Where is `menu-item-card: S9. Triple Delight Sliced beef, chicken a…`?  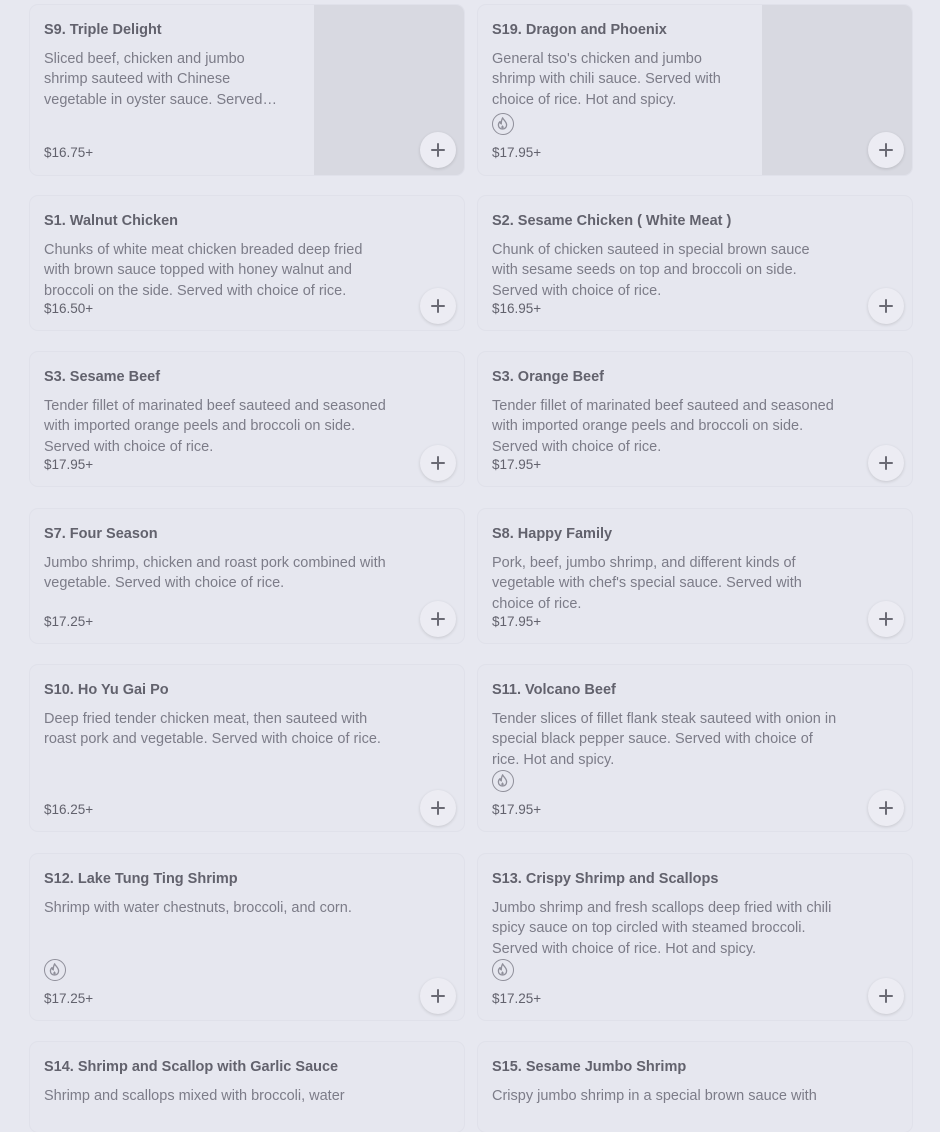 menu-item-card: S9. Triple Delight Sliced beef, chicken a… is located at coordinates (247, 90).